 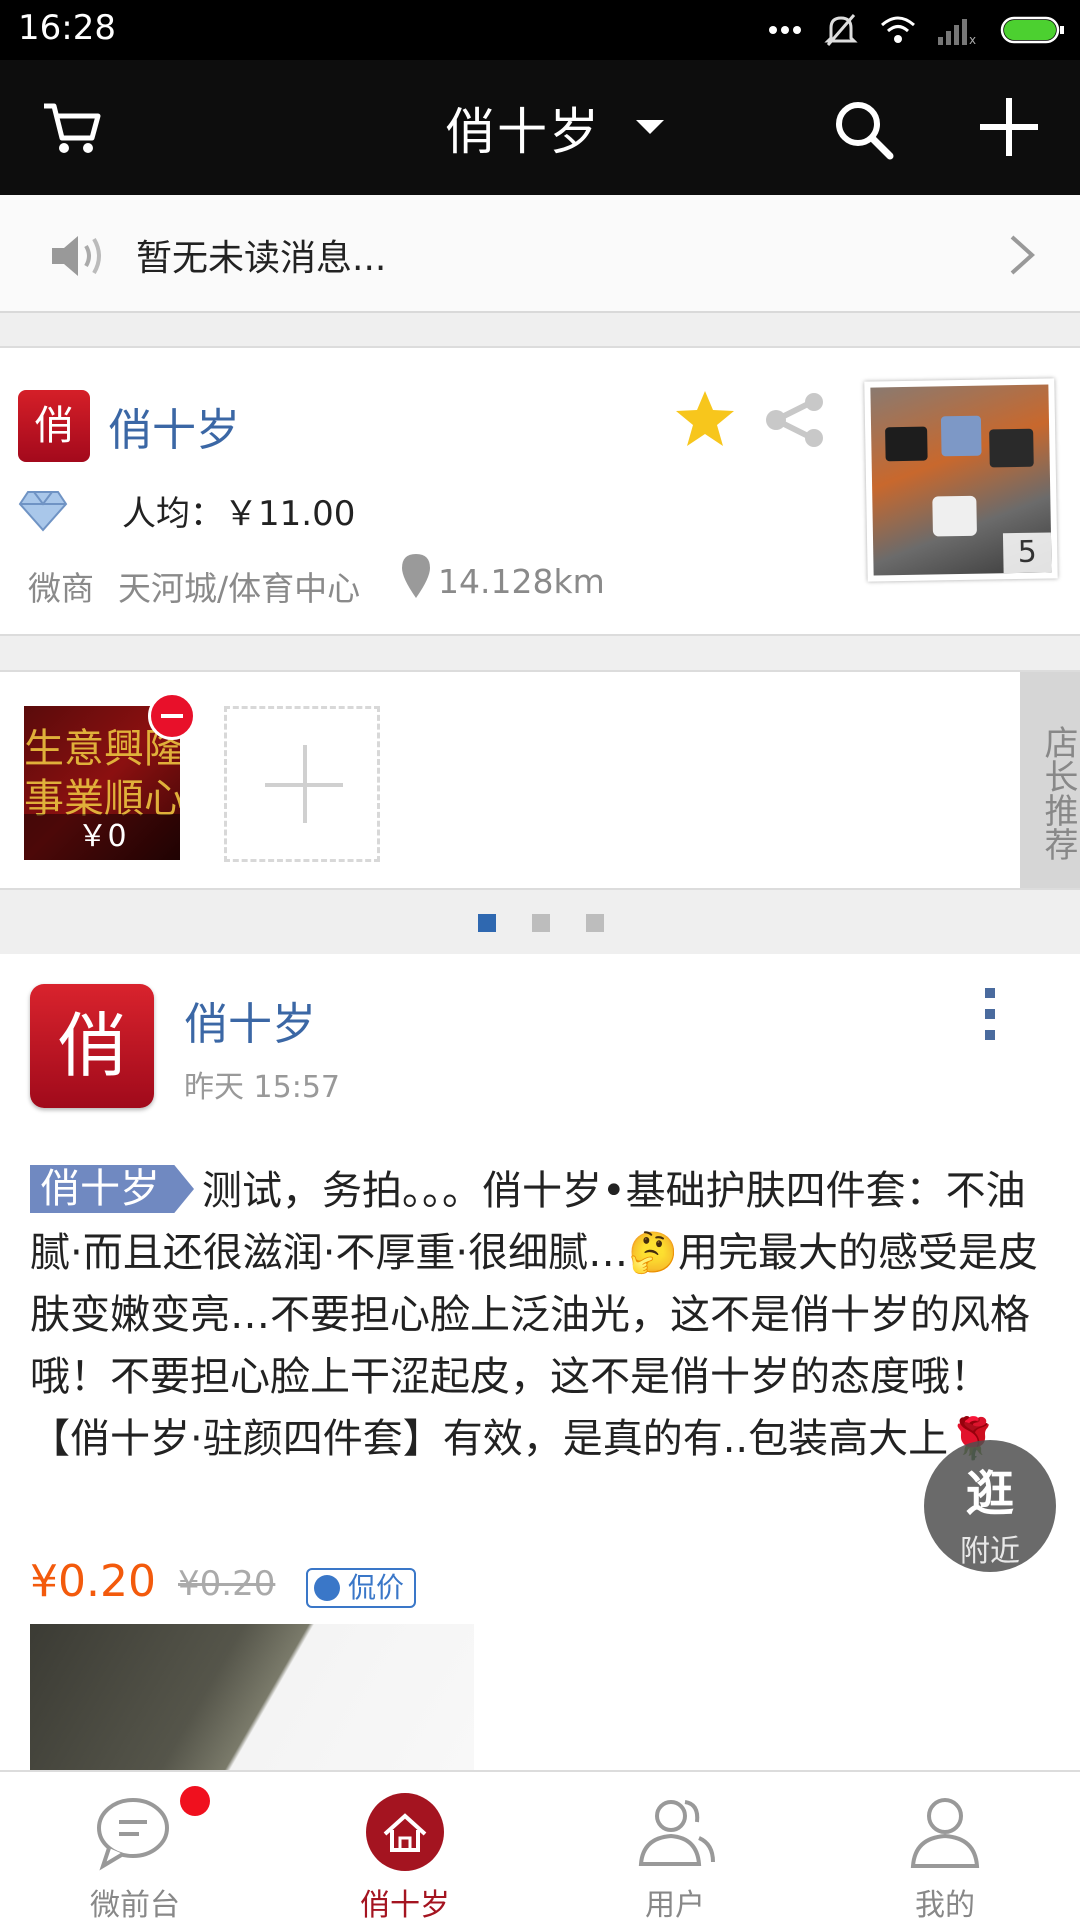 What do you see at coordinates (540, 780) in the screenshot?
I see `owner-recommend-strip: 生意興隆 事業順心 ￥0 店长推荐` at bounding box center [540, 780].